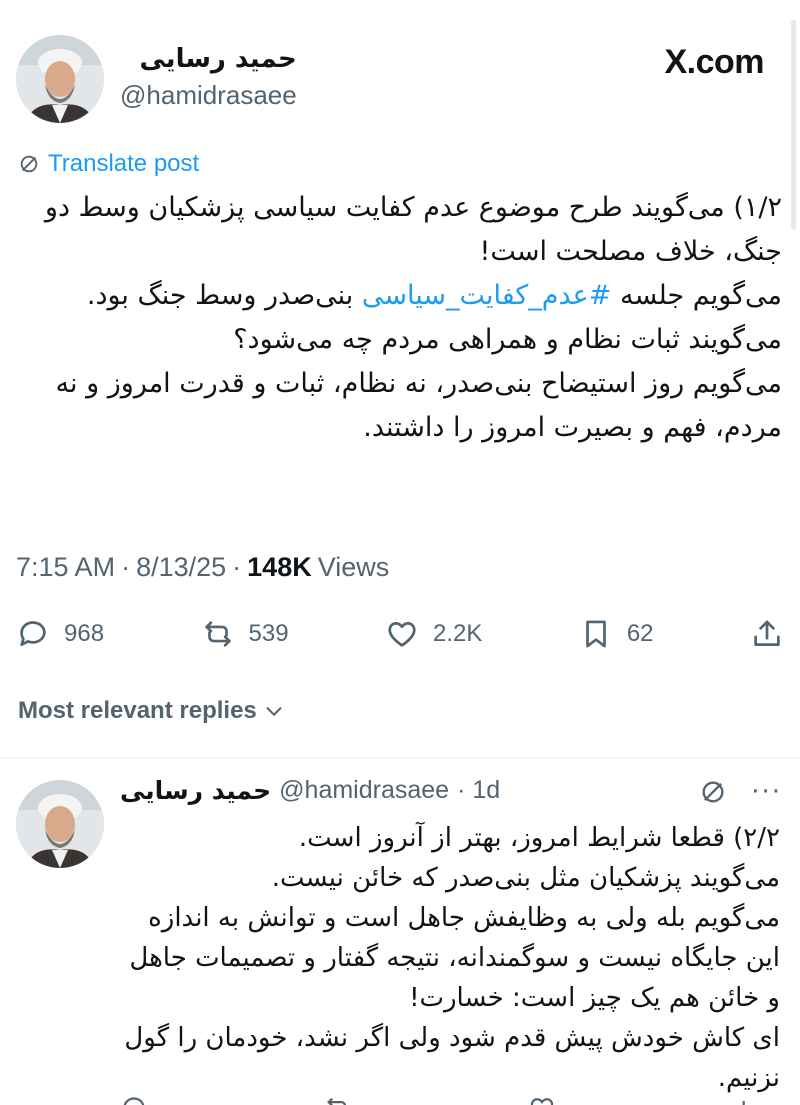  Describe the element at coordinates (60, 824) in the screenshot. I see `reply-avatar` at that location.